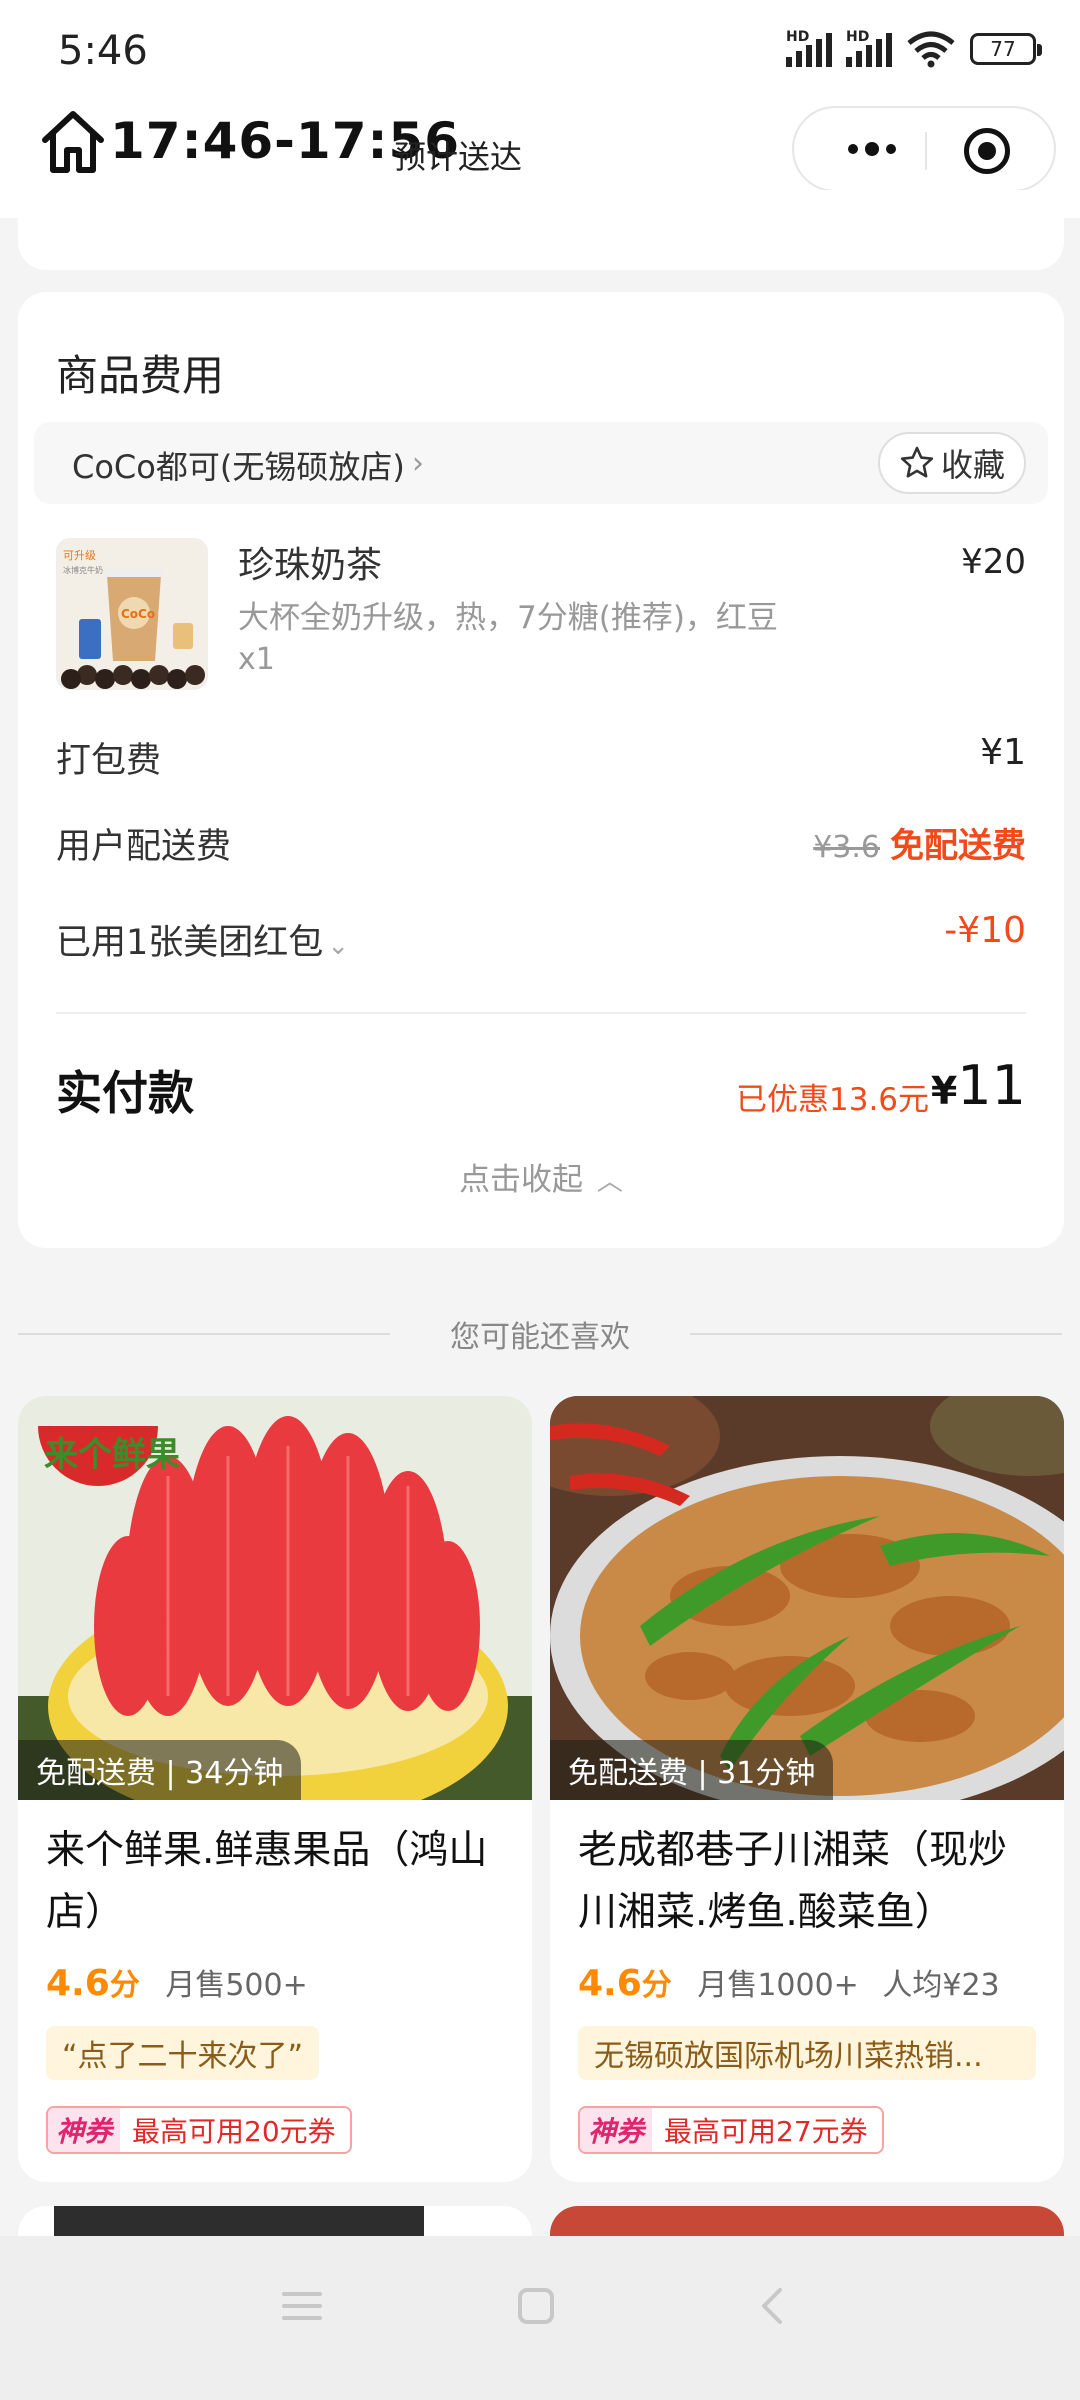  What do you see at coordinates (234, 2131) in the screenshot?
I see `coupon-text: 最高可用20元券` at bounding box center [234, 2131].